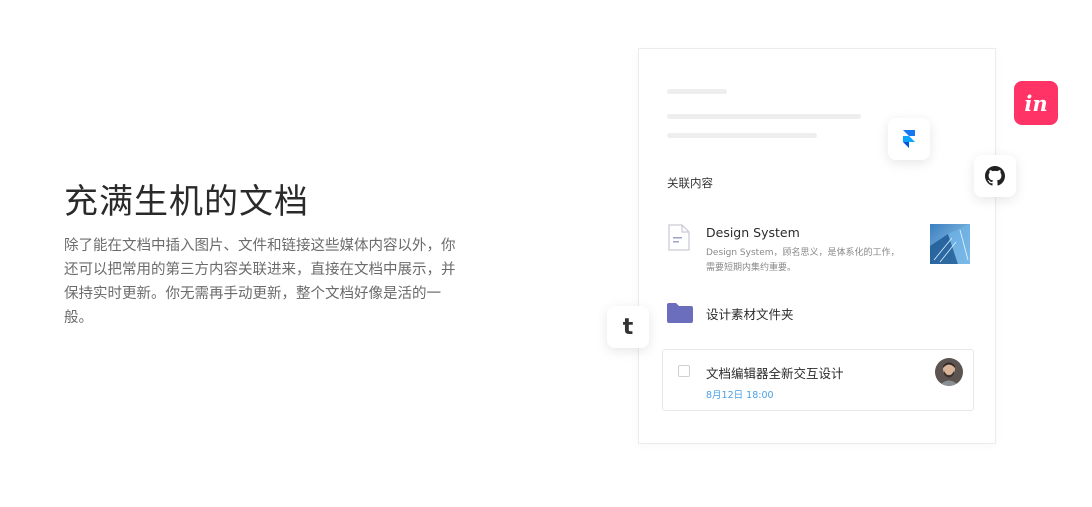 The height and width of the screenshot is (507, 1092). What do you see at coordinates (740, 395) in the screenshot?
I see `task-due-date: 8月12日 18:00` at bounding box center [740, 395].